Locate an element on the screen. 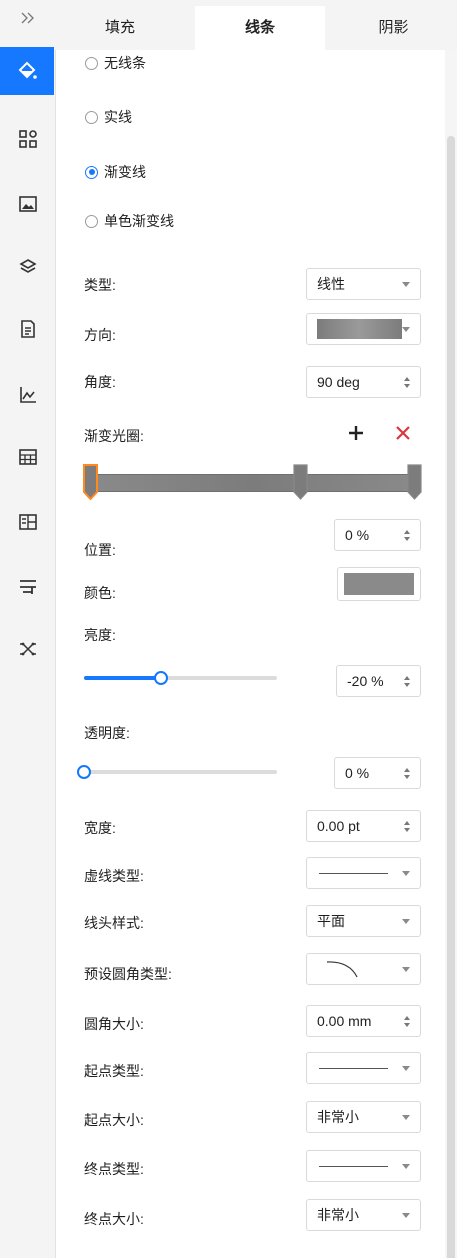 The image size is (457, 1258). brightness-label: 亮度: is located at coordinates (100, 635).